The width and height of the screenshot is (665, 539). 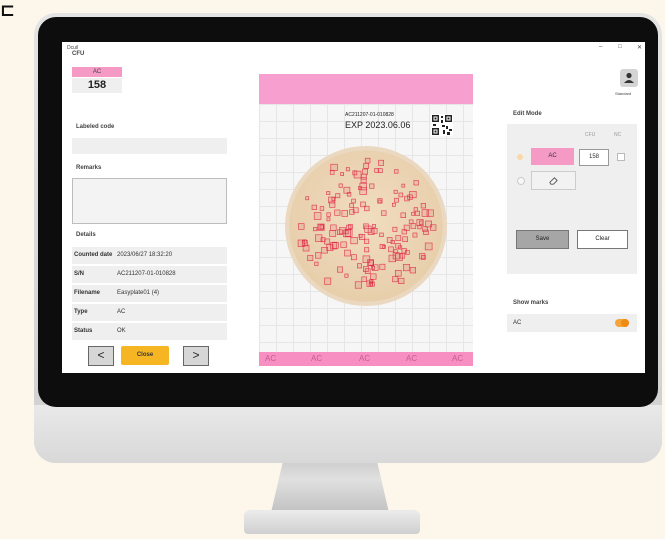 What do you see at coordinates (97, 72) in the screenshot?
I see `ac-badge: AC` at bounding box center [97, 72].